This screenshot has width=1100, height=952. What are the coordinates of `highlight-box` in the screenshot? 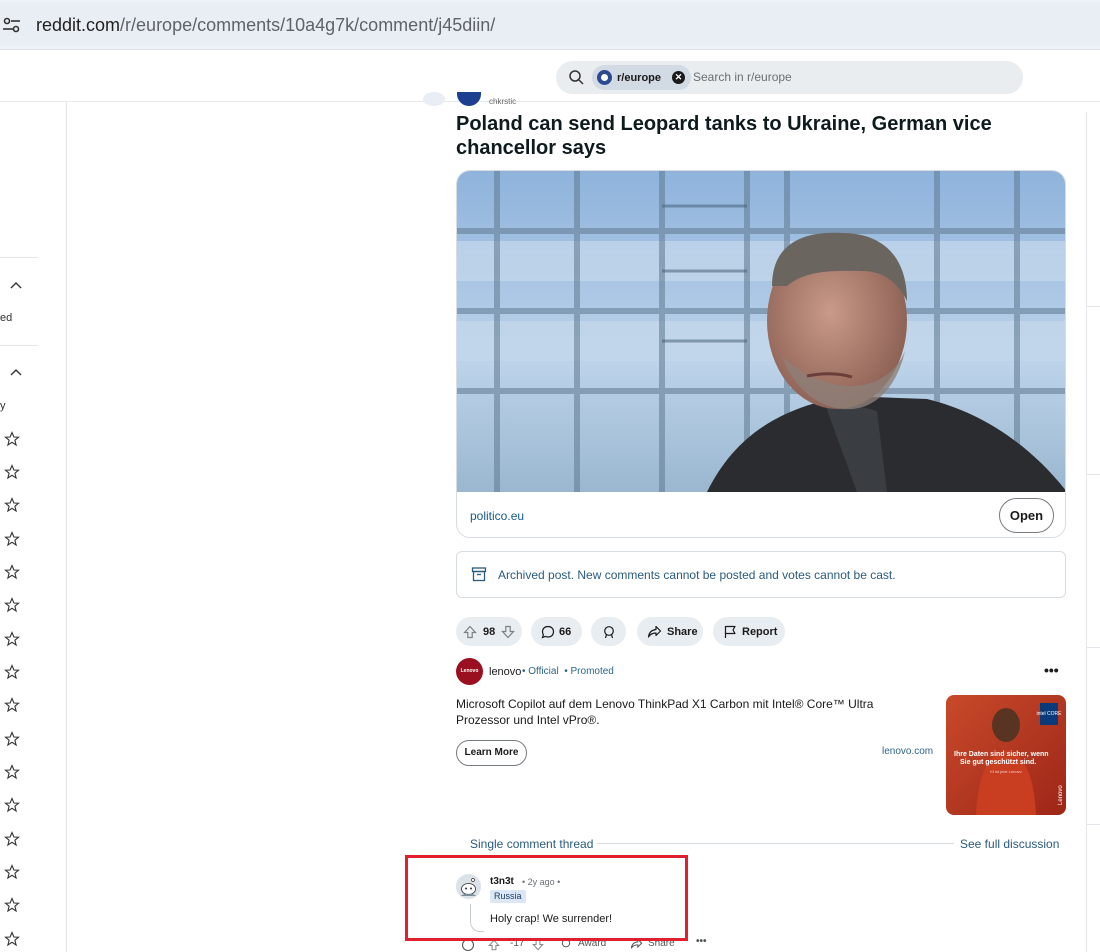 It's located at (546, 898).